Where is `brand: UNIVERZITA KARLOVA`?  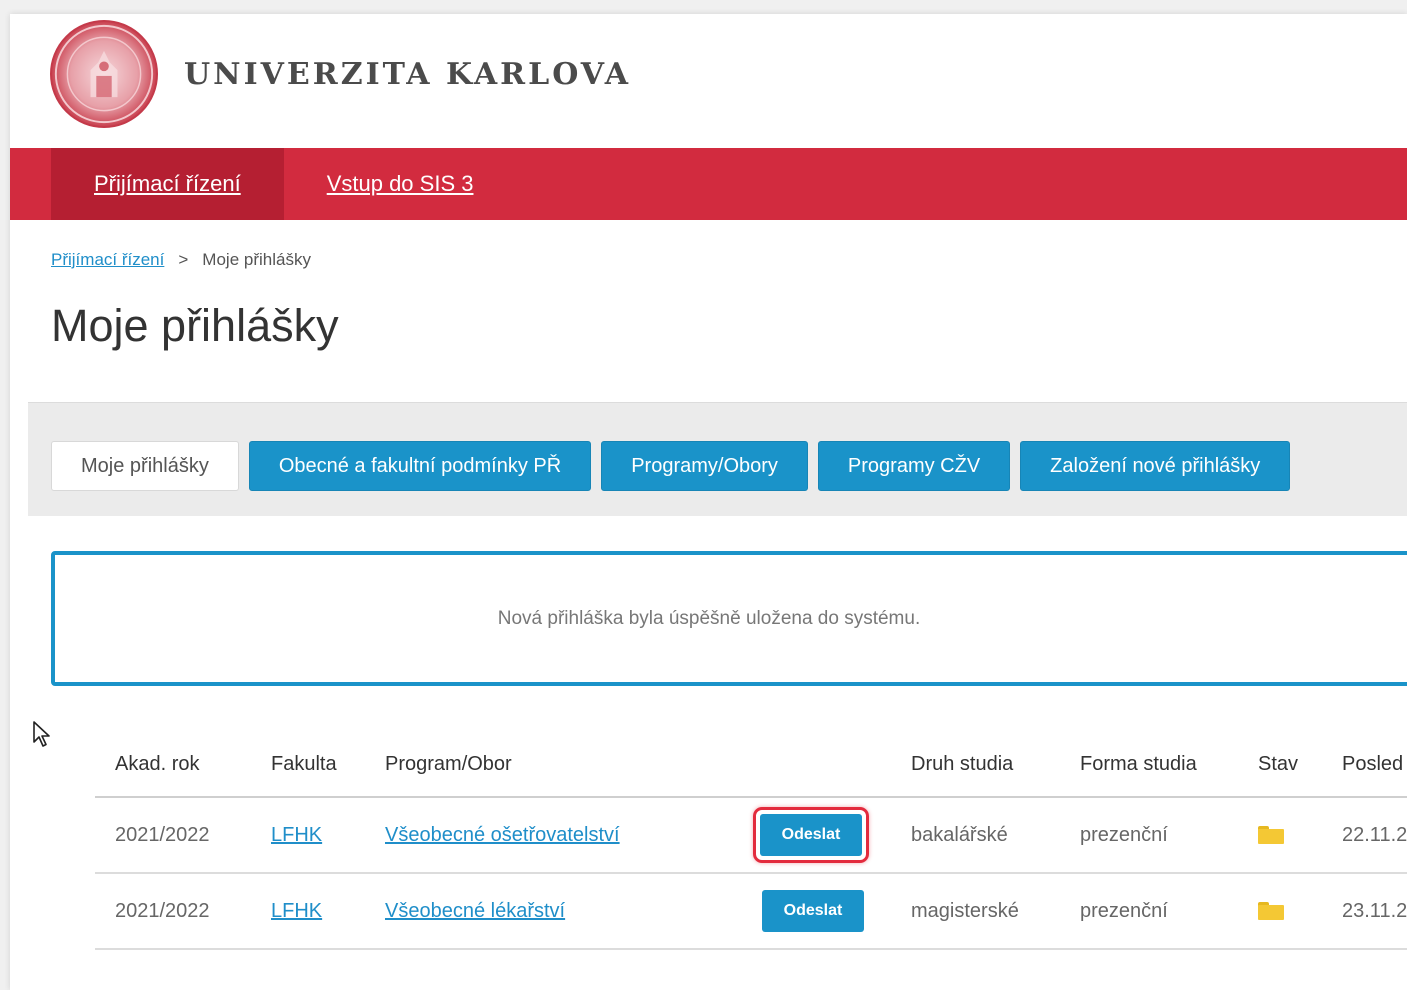
brand: UNIVERZITA KARLOVA is located at coordinates (340, 74).